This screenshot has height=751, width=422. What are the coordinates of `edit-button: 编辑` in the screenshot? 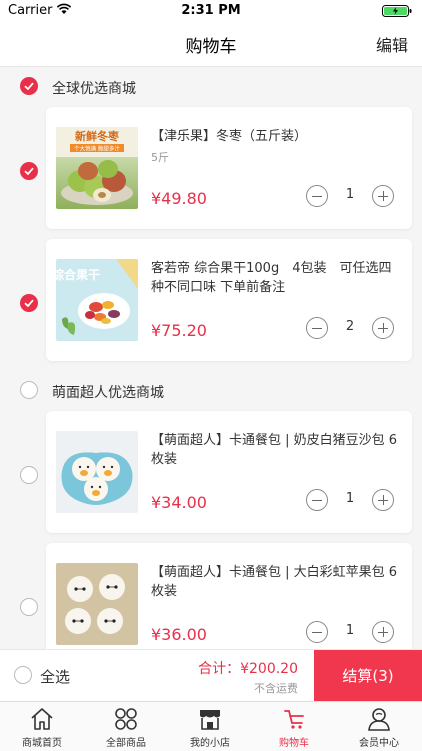 It's located at (392, 44).